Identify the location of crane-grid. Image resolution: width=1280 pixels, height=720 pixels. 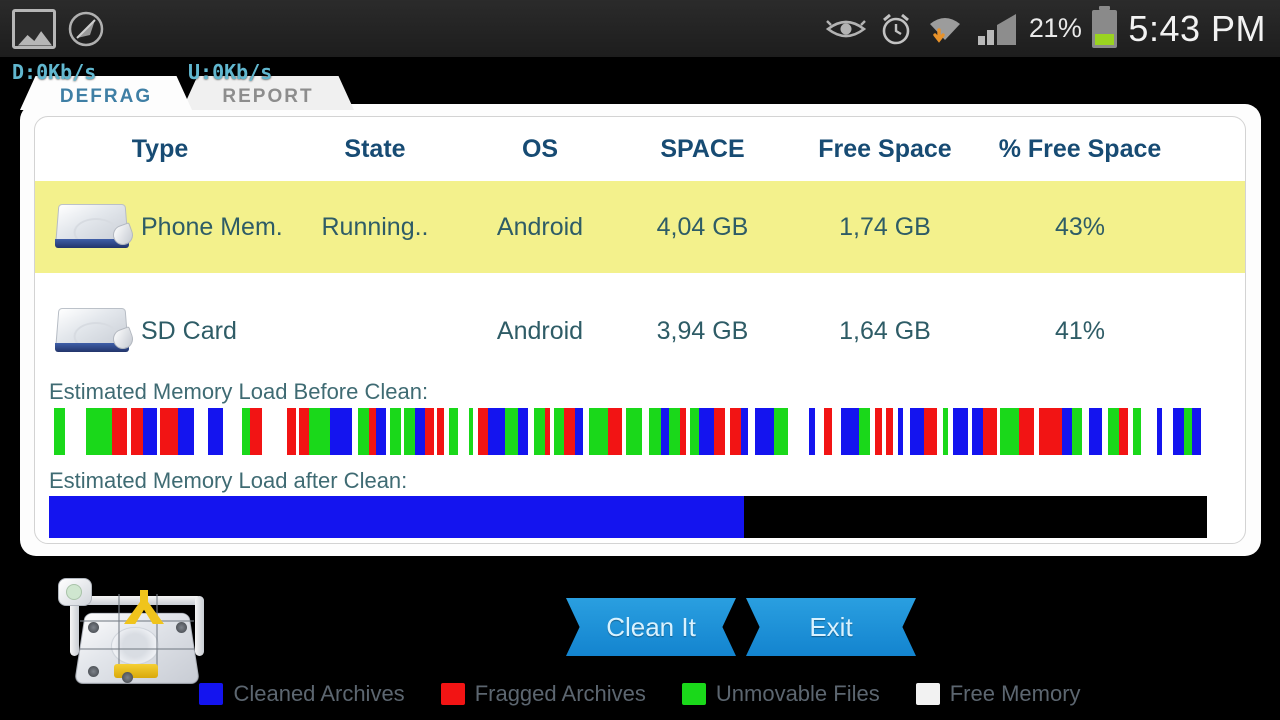
(137, 633).